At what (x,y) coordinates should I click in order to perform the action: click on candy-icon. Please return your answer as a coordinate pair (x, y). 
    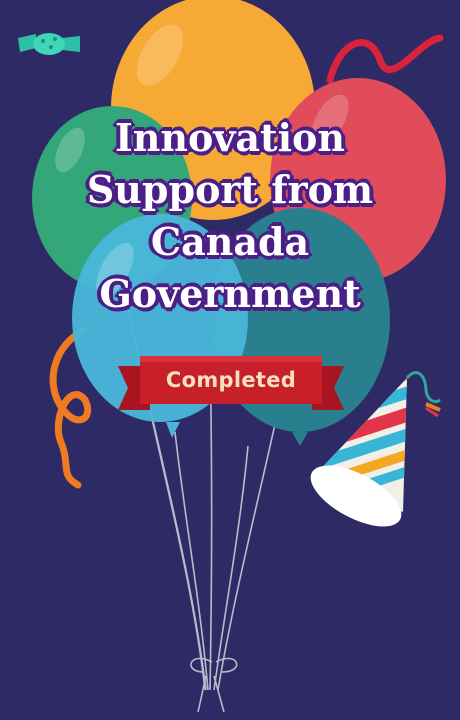
    Looking at the image, I should click on (49, 44).